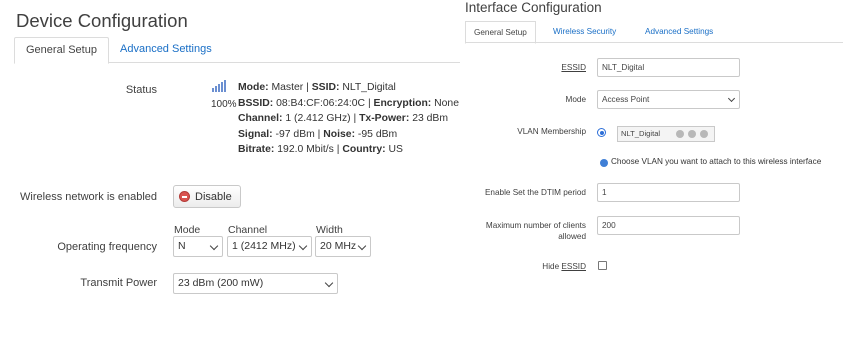  I want to click on essid-input: NLT_Digital, so click(668, 67).